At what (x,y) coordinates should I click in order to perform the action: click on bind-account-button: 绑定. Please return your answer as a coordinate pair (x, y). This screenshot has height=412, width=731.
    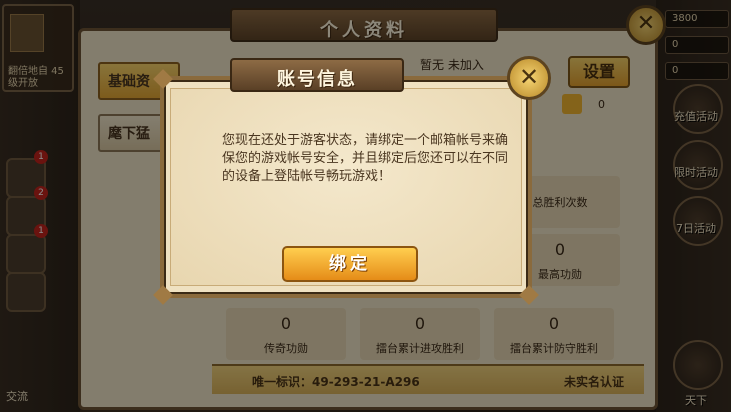
    Looking at the image, I should click on (350, 264).